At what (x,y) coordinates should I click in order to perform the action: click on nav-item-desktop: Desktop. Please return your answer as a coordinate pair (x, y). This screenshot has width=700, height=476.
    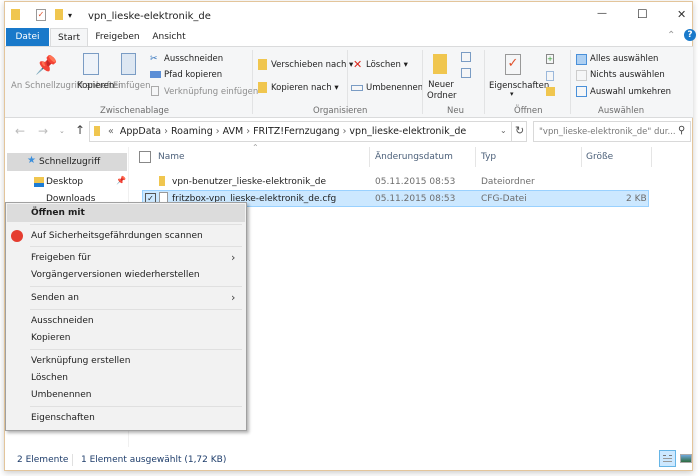
    Looking at the image, I should click on (64, 182).